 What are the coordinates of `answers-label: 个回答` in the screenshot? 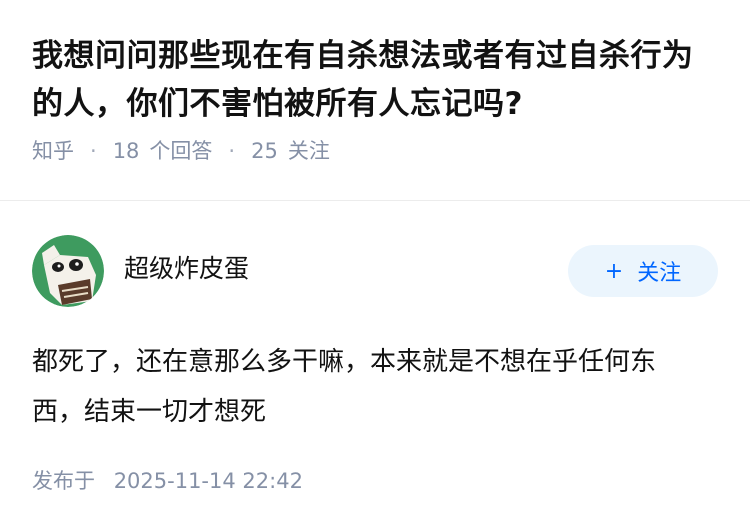 It's located at (181, 151).